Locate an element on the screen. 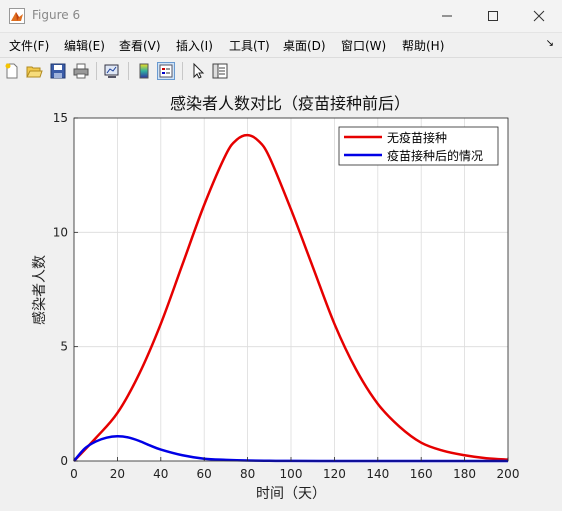 Image resolution: width=562 pixels, height=511 pixels. menu-tools: 工具(T) is located at coordinates (249, 45).